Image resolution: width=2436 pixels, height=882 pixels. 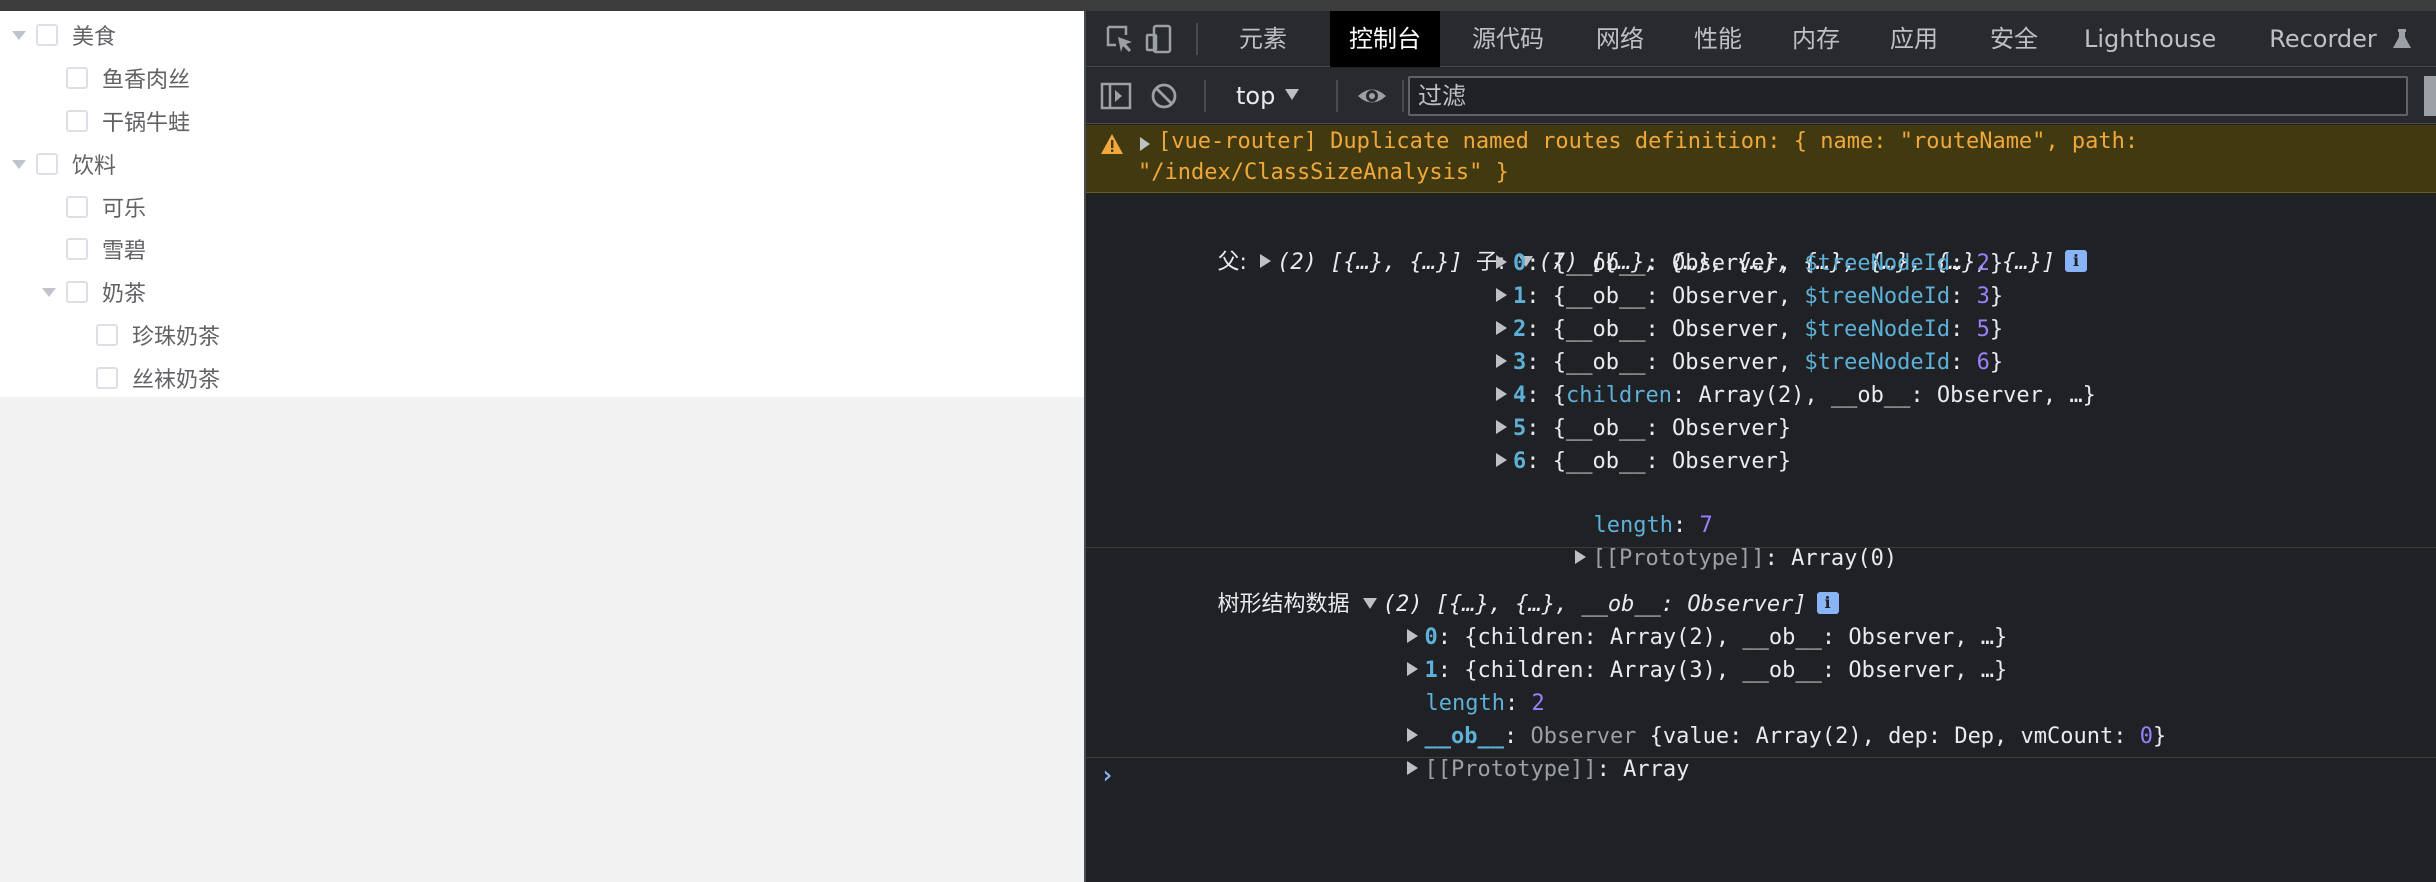 What do you see at coordinates (1520, 428) in the screenshot?
I see `array-index: 5` at bounding box center [1520, 428].